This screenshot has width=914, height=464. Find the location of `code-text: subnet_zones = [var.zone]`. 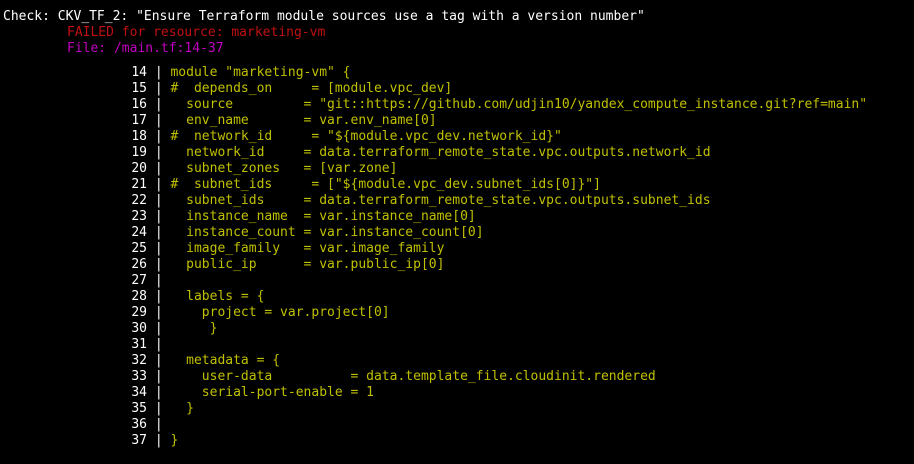

code-text: subnet_zones = [var.zone] is located at coordinates (284, 168).